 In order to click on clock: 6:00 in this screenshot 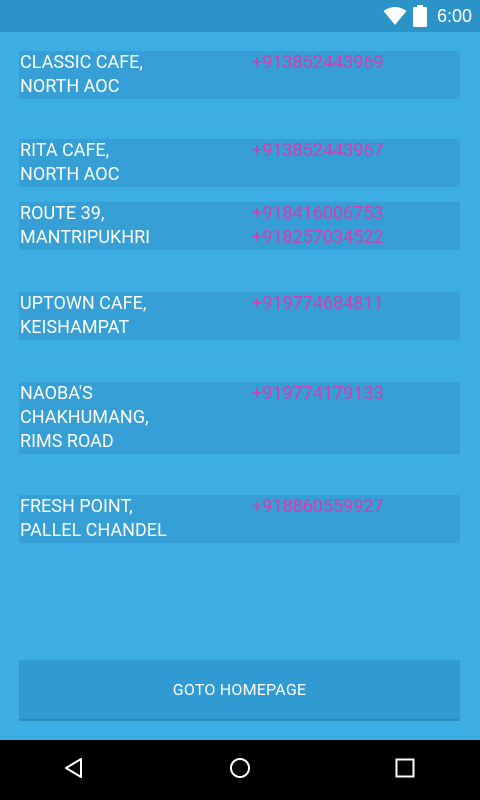, I will do `click(454, 15)`.